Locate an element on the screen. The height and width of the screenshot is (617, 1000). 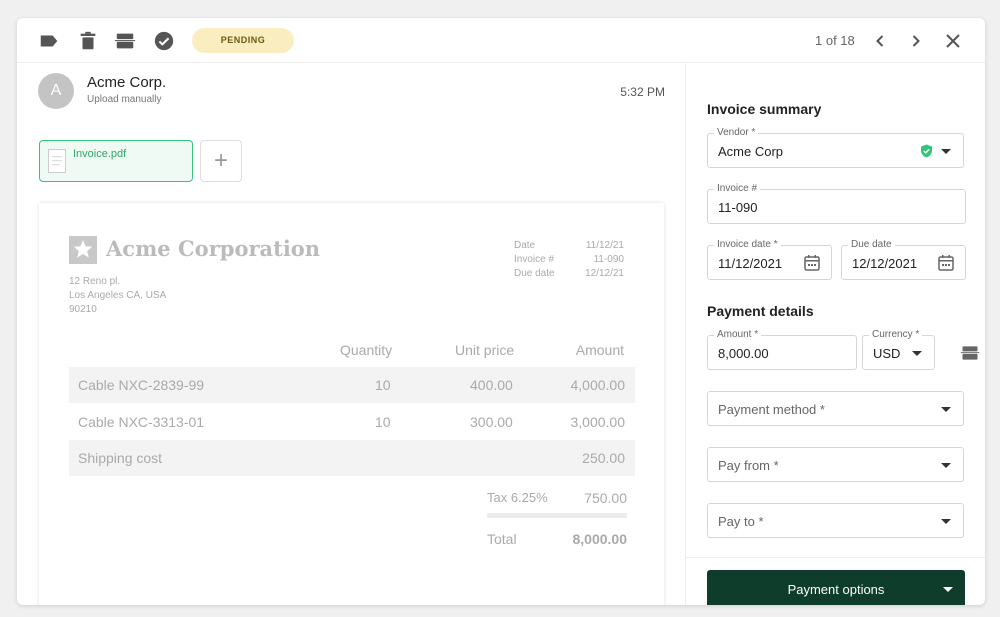
field-value: 11/12/2021 is located at coordinates (750, 263).